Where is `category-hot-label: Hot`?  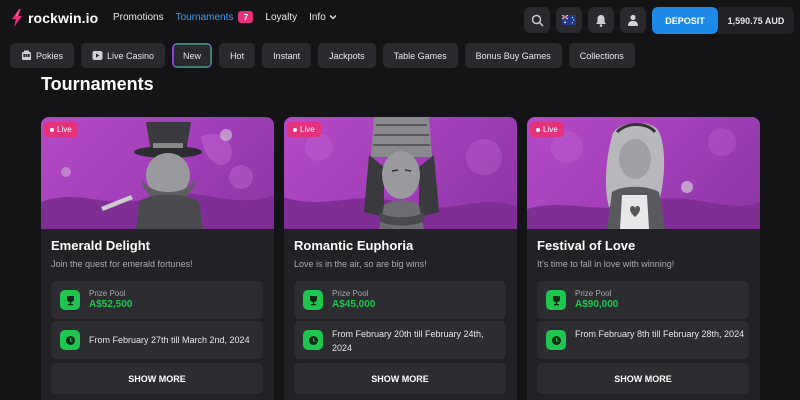
category-hot-label: Hot is located at coordinates (237, 55).